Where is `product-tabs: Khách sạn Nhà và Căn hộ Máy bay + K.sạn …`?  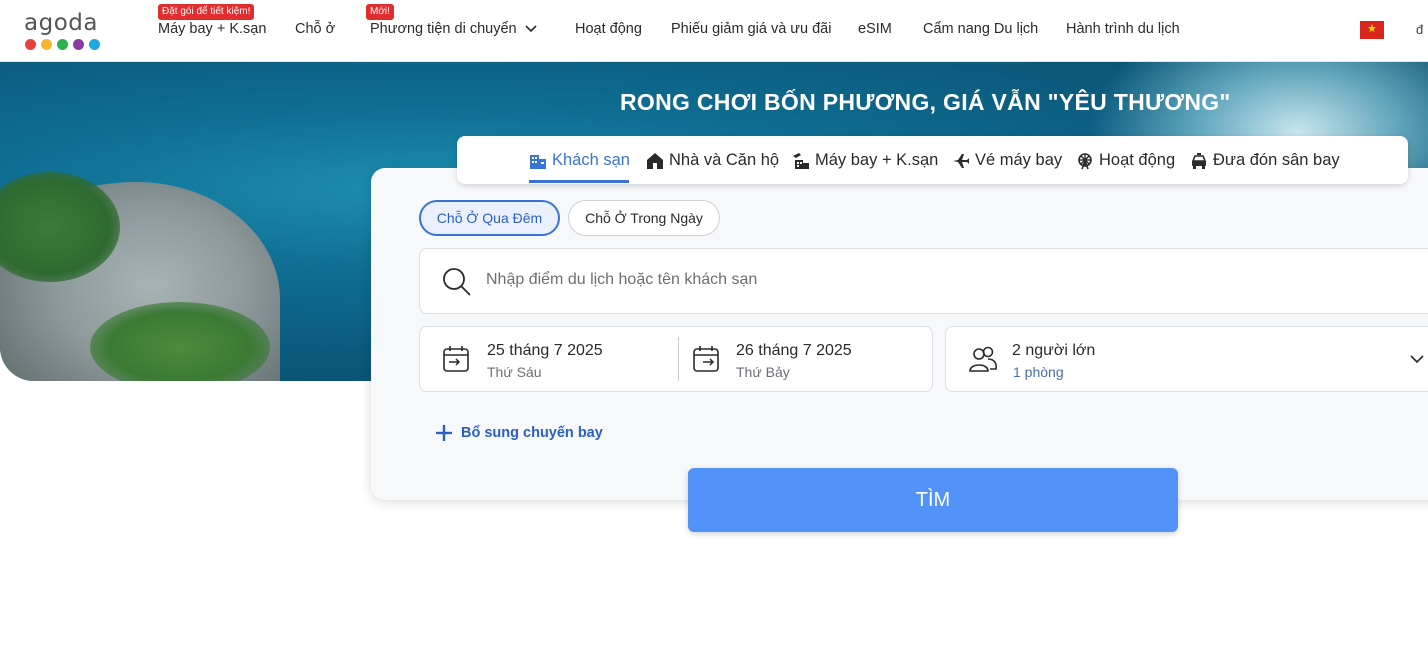
product-tabs: Khách sạn Nhà và Căn hộ Máy bay + K.sạn … is located at coordinates (932, 160).